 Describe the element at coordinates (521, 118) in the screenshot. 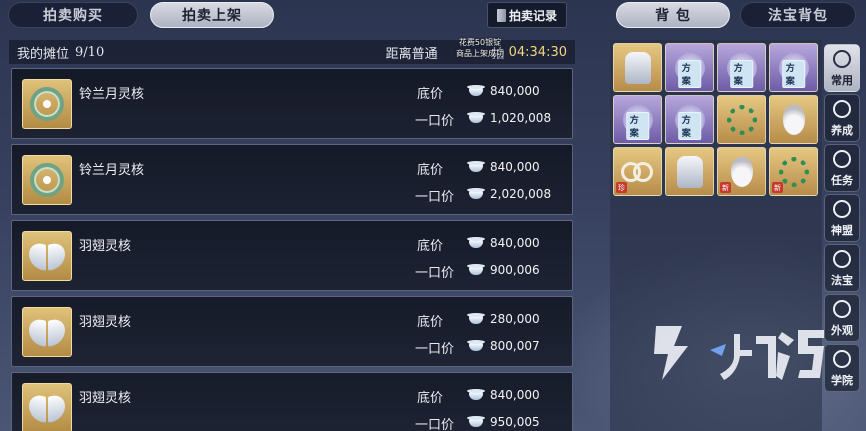

I see `buyout-price-value: 1,020,008` at that location.